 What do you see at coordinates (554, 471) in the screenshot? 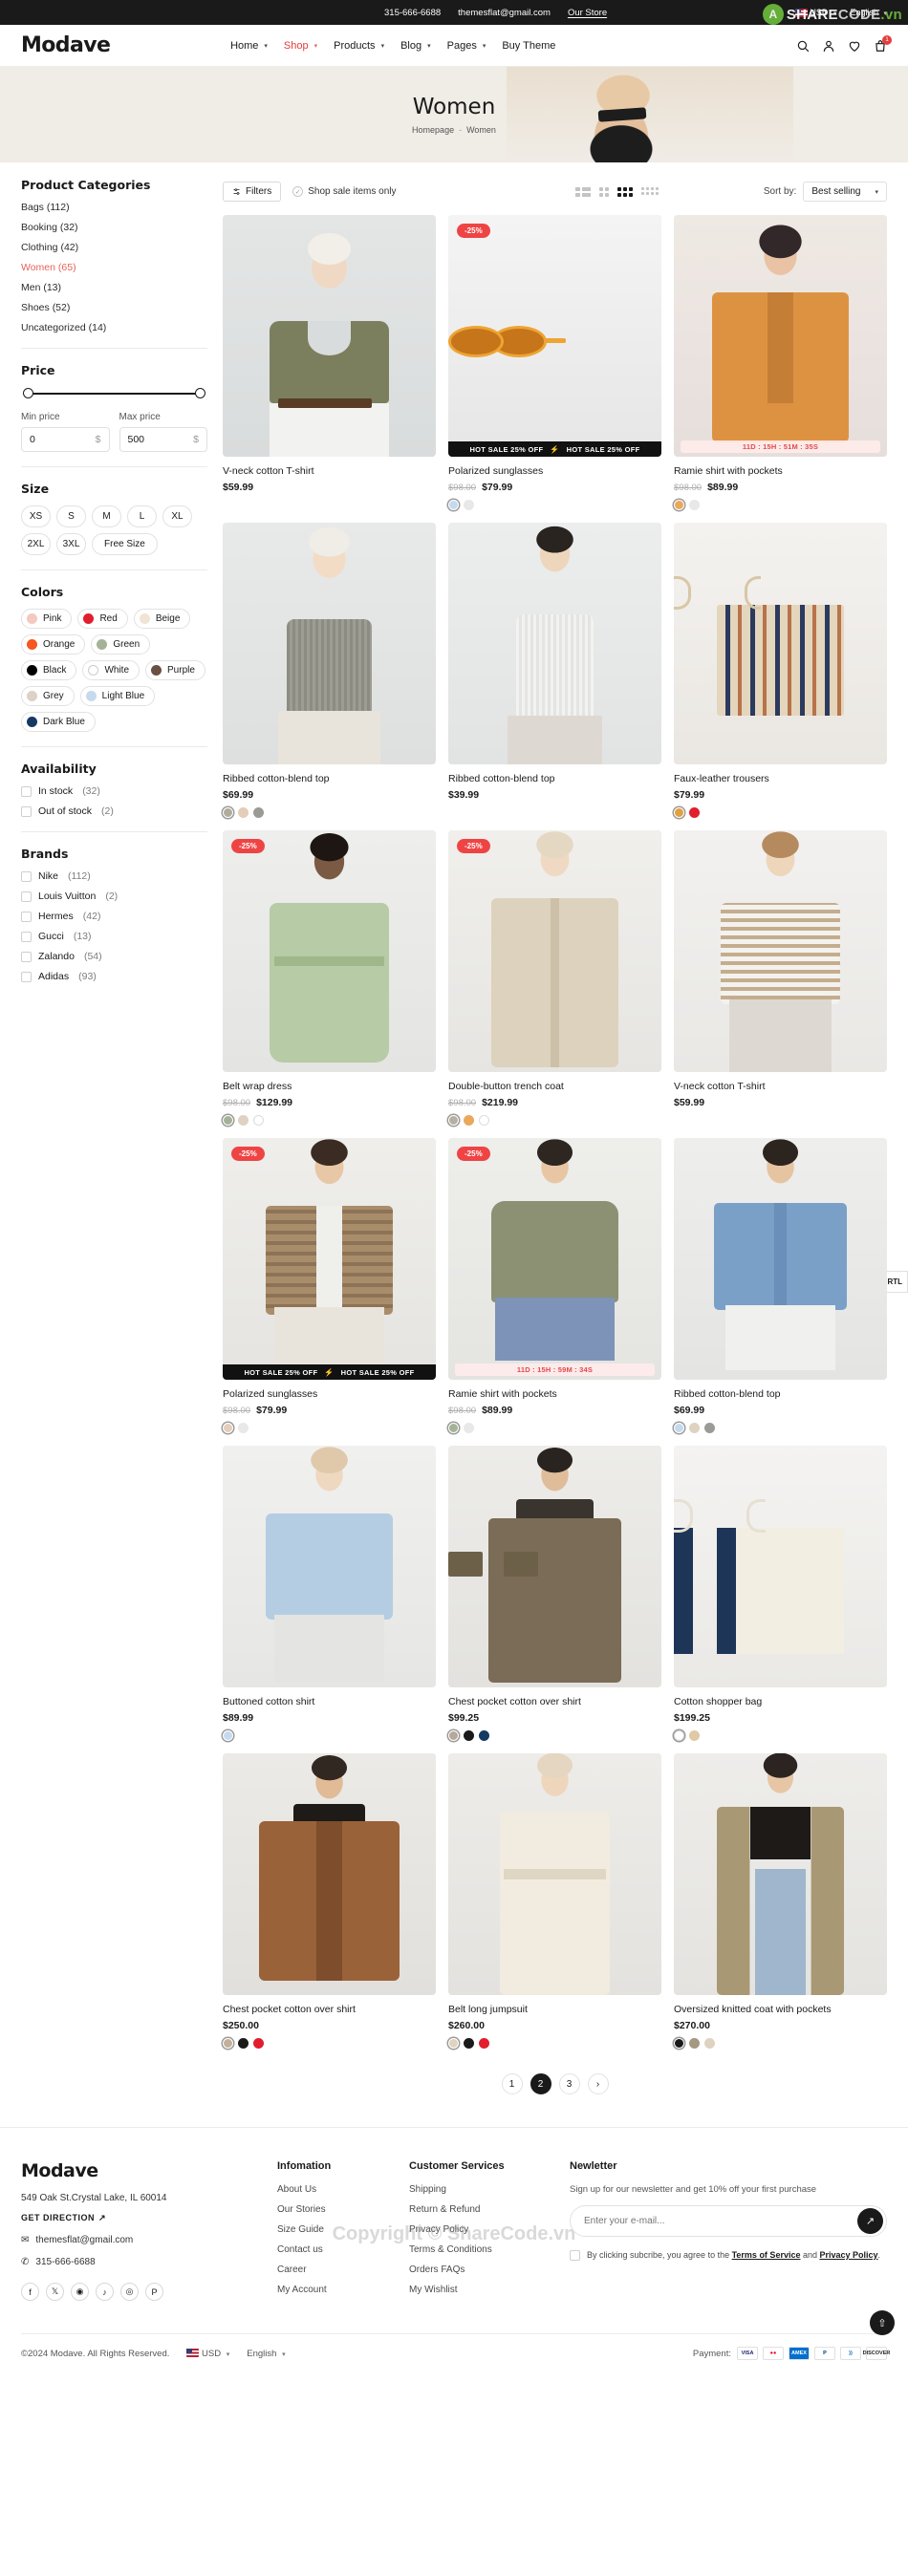
I see `product-name: Polarized sunglasses` at bounding box center [554, 471].